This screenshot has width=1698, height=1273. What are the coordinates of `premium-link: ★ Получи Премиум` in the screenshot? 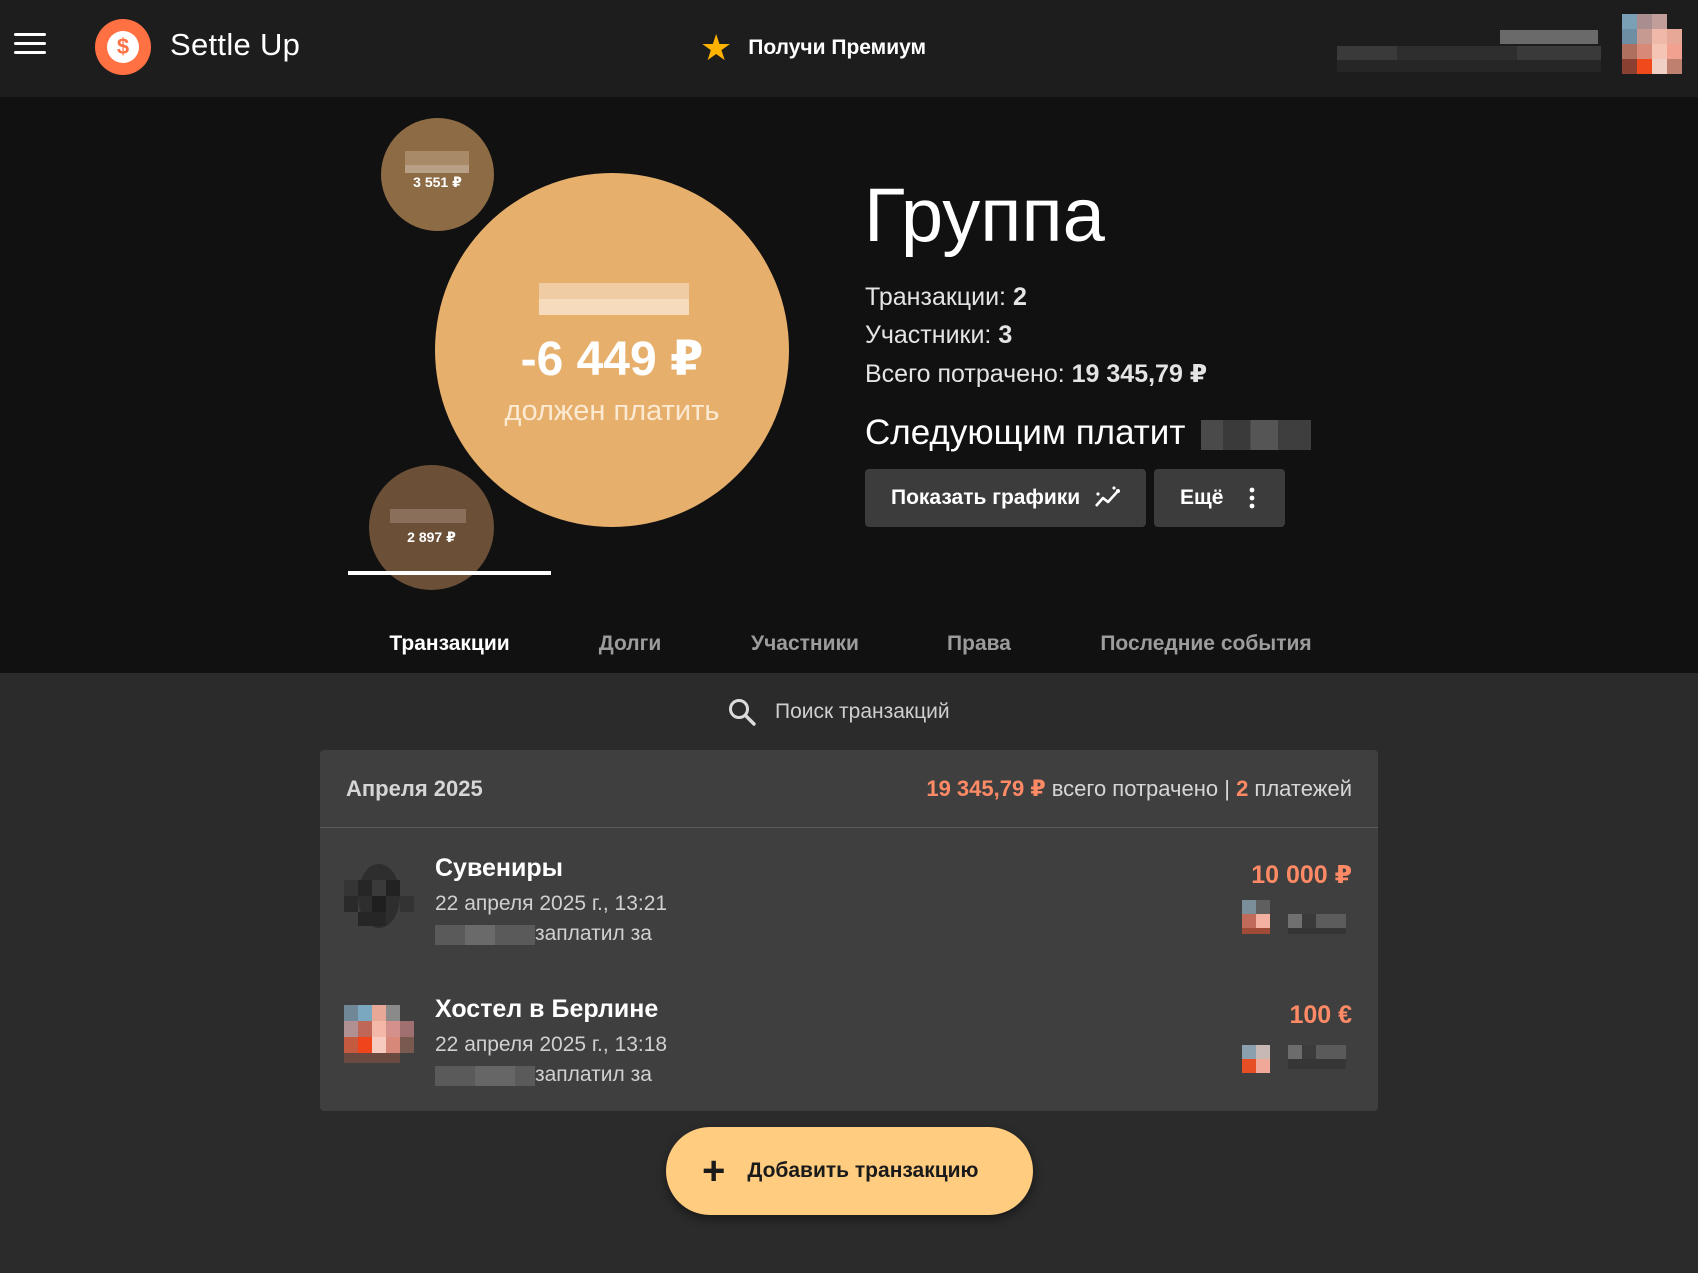 It's located at (813, 48).